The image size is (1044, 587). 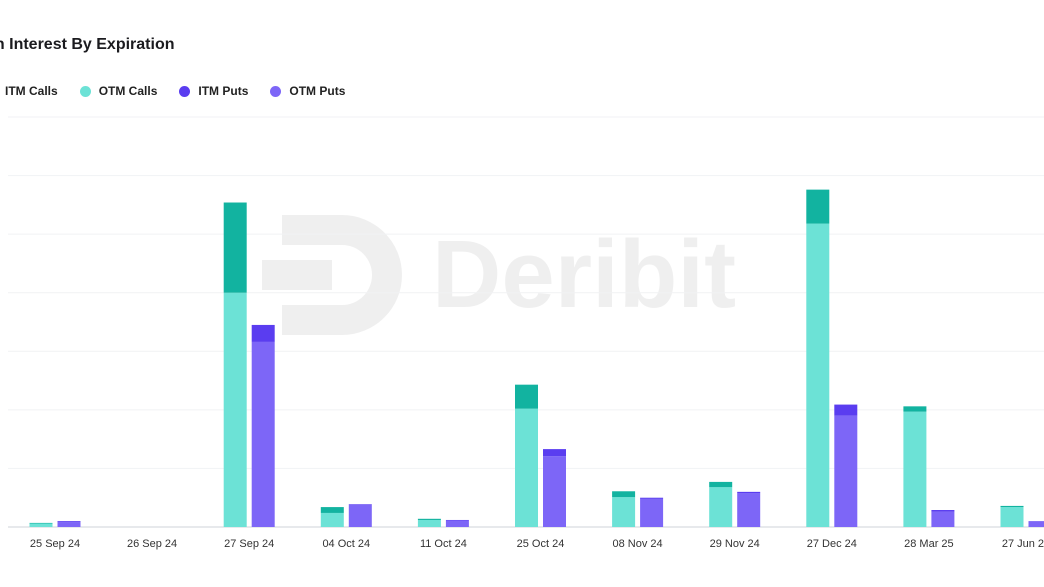 I want to click on x-tick-label: 29 Nov 24, so click(x=735, y=544).